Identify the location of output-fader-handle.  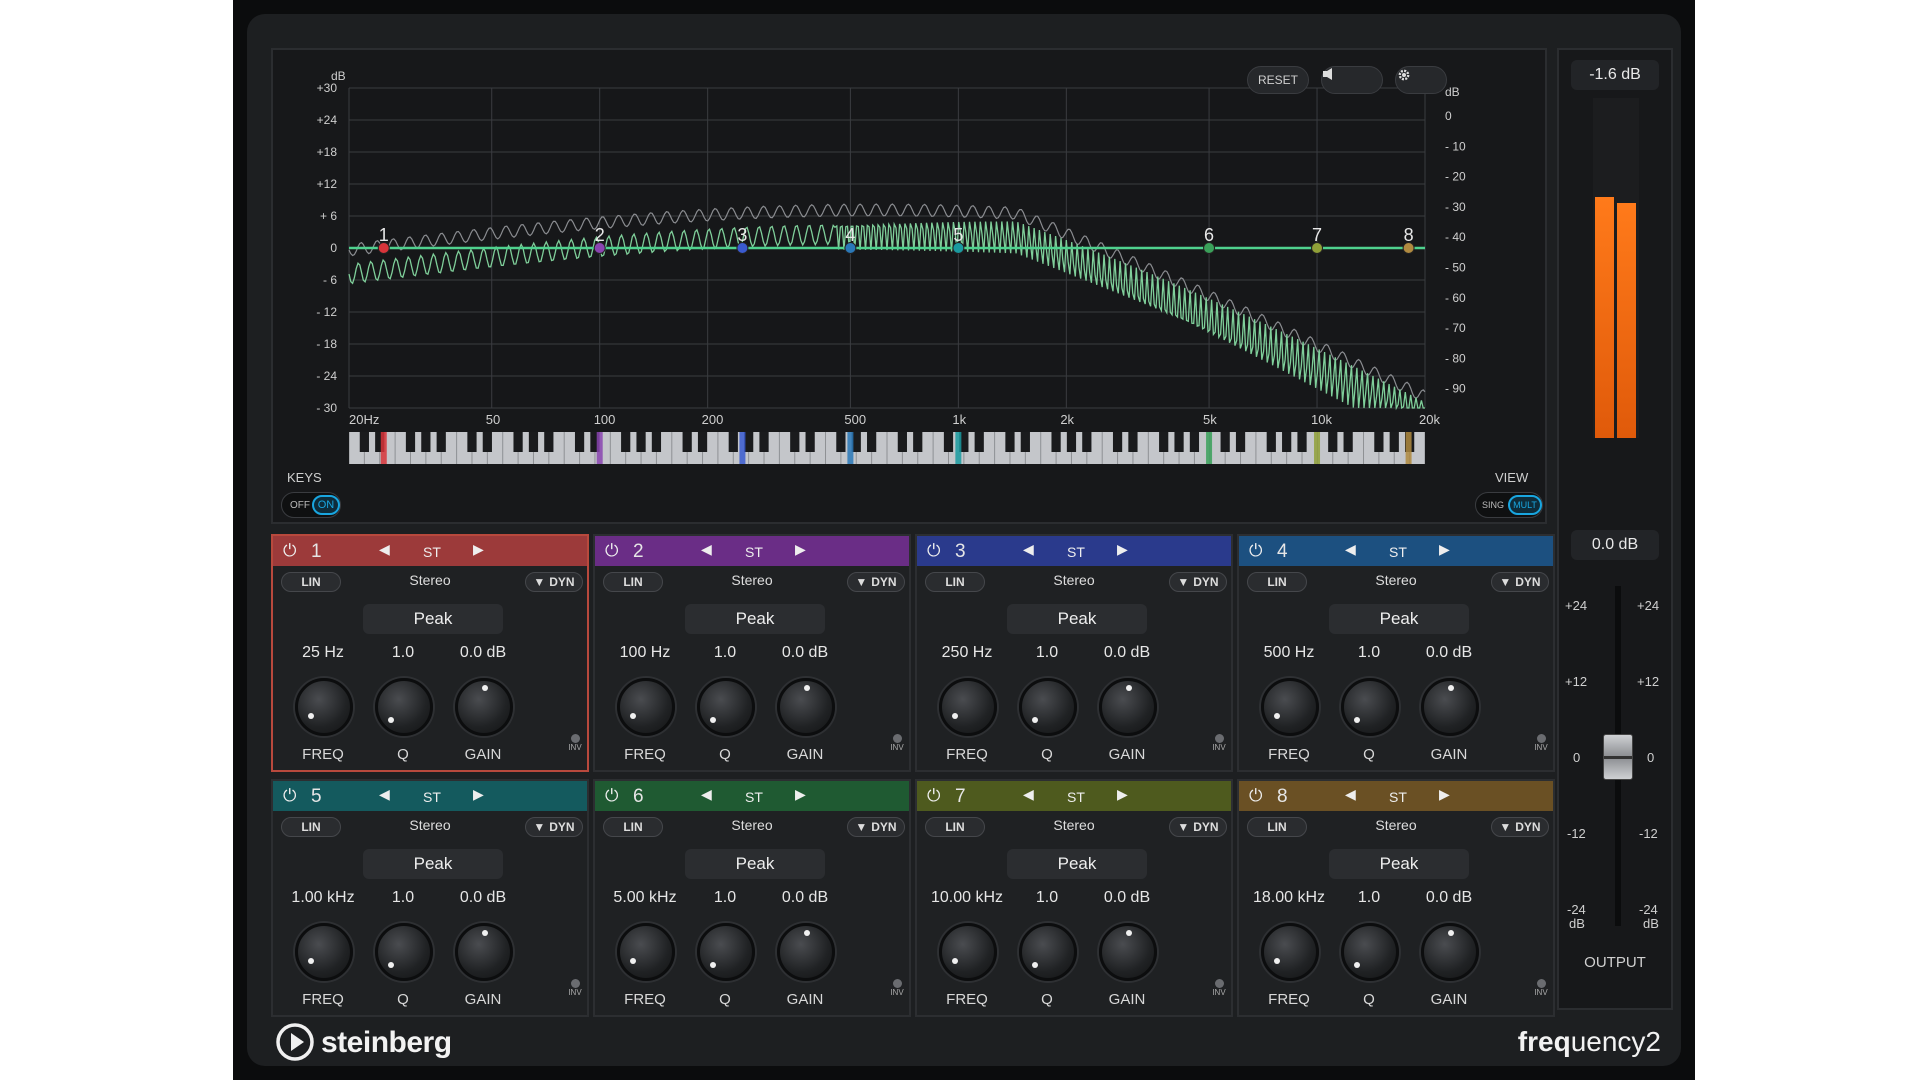
(1618, 757).